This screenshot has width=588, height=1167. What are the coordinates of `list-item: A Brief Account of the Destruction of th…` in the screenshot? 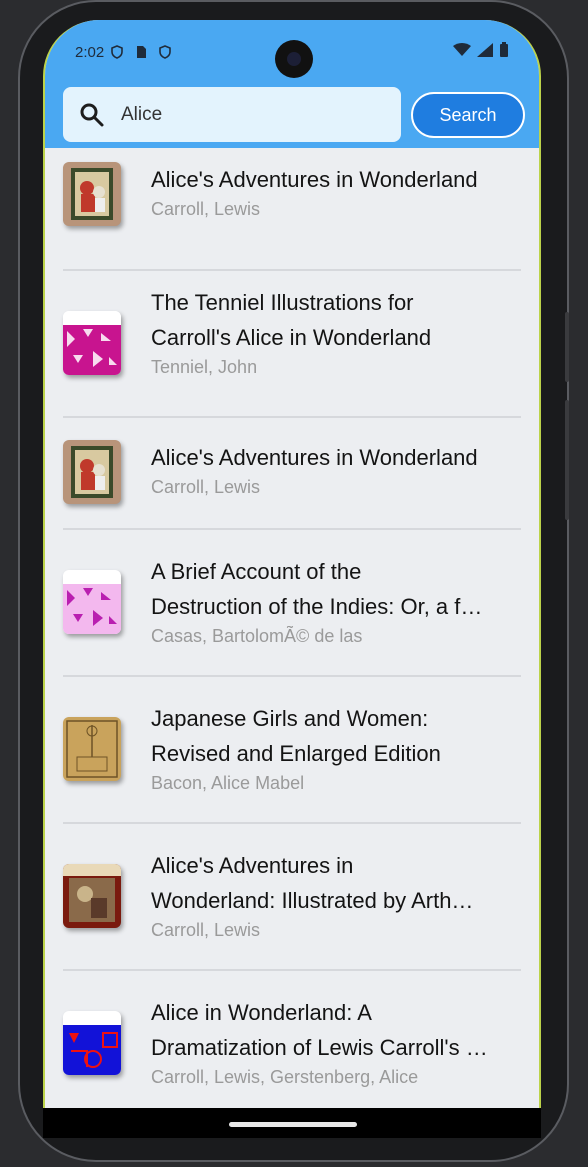 It's located at (292, 603).